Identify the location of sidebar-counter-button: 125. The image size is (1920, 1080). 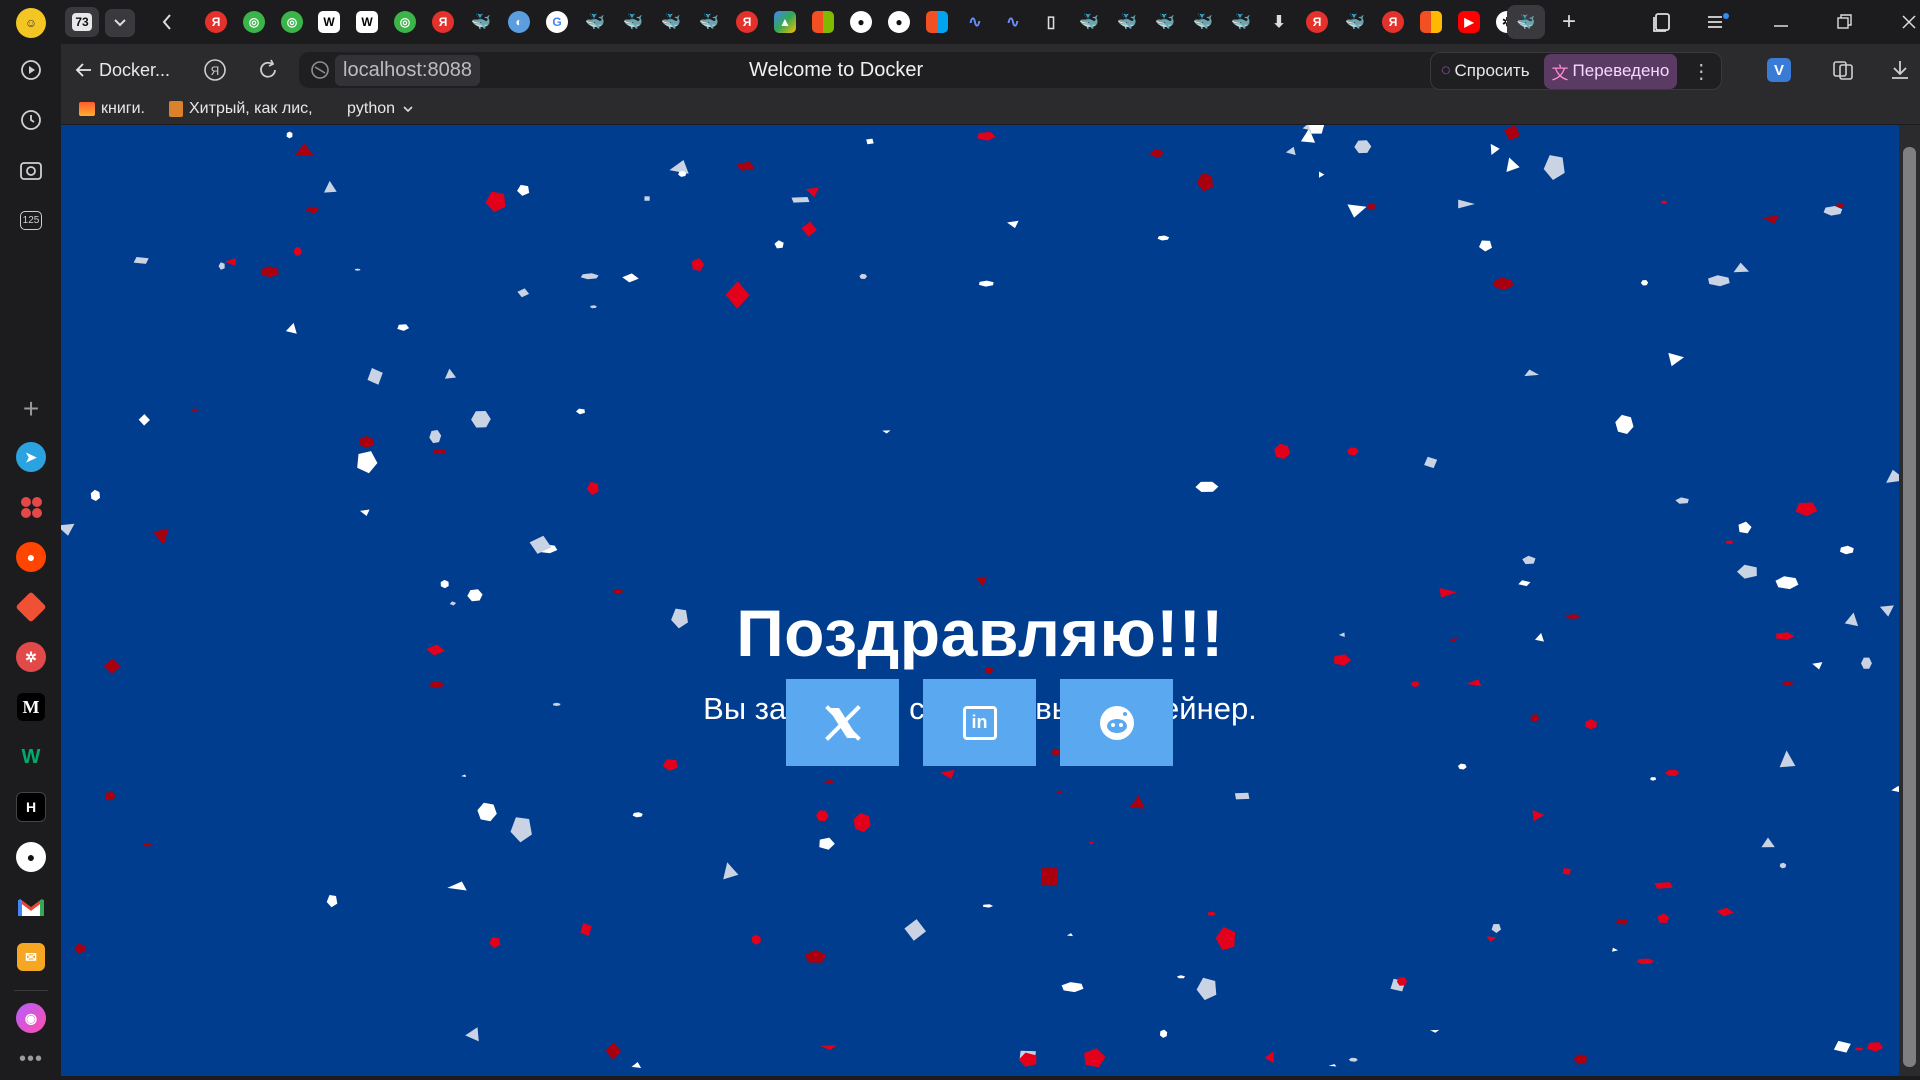
(31, 220).